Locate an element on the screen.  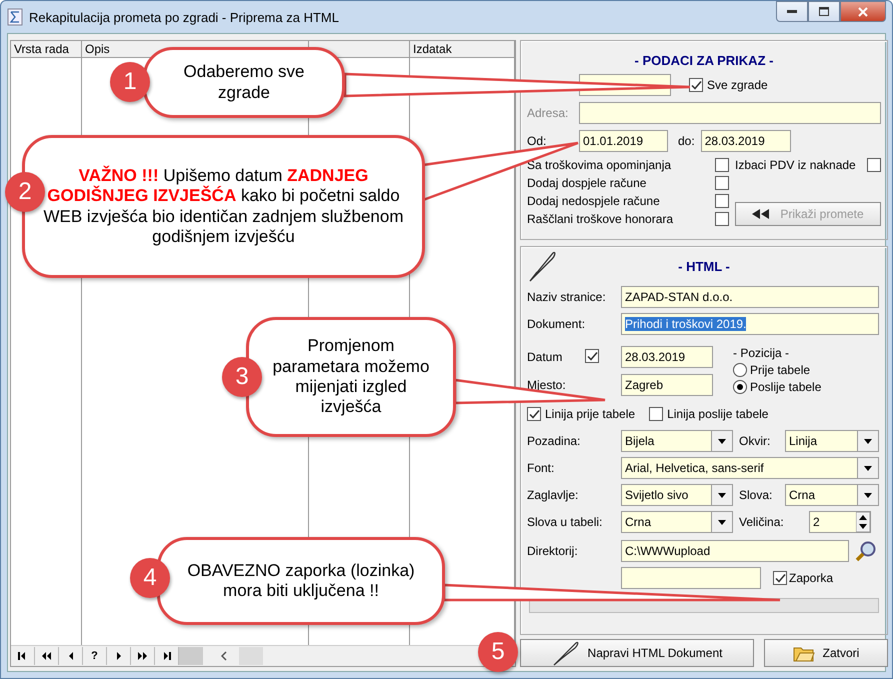
app-icon is located at coordinates (15, 17).